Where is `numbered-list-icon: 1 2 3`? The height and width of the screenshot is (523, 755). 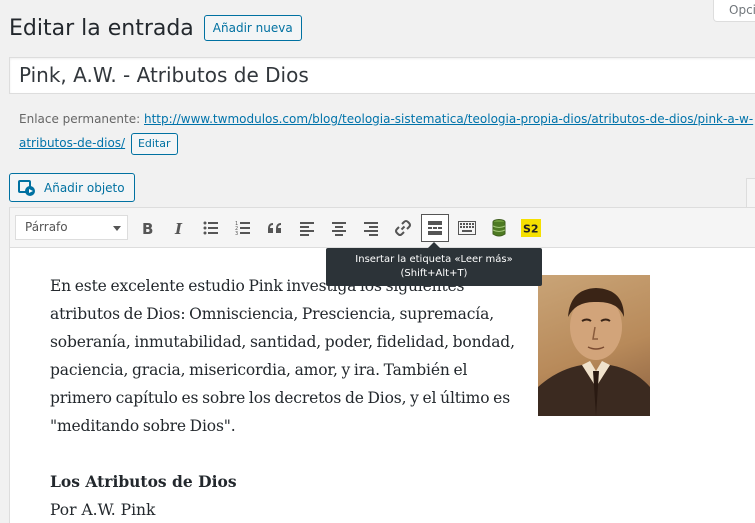 numbered-list-icon: 1 2 3 is located at coordinates (242, 228).